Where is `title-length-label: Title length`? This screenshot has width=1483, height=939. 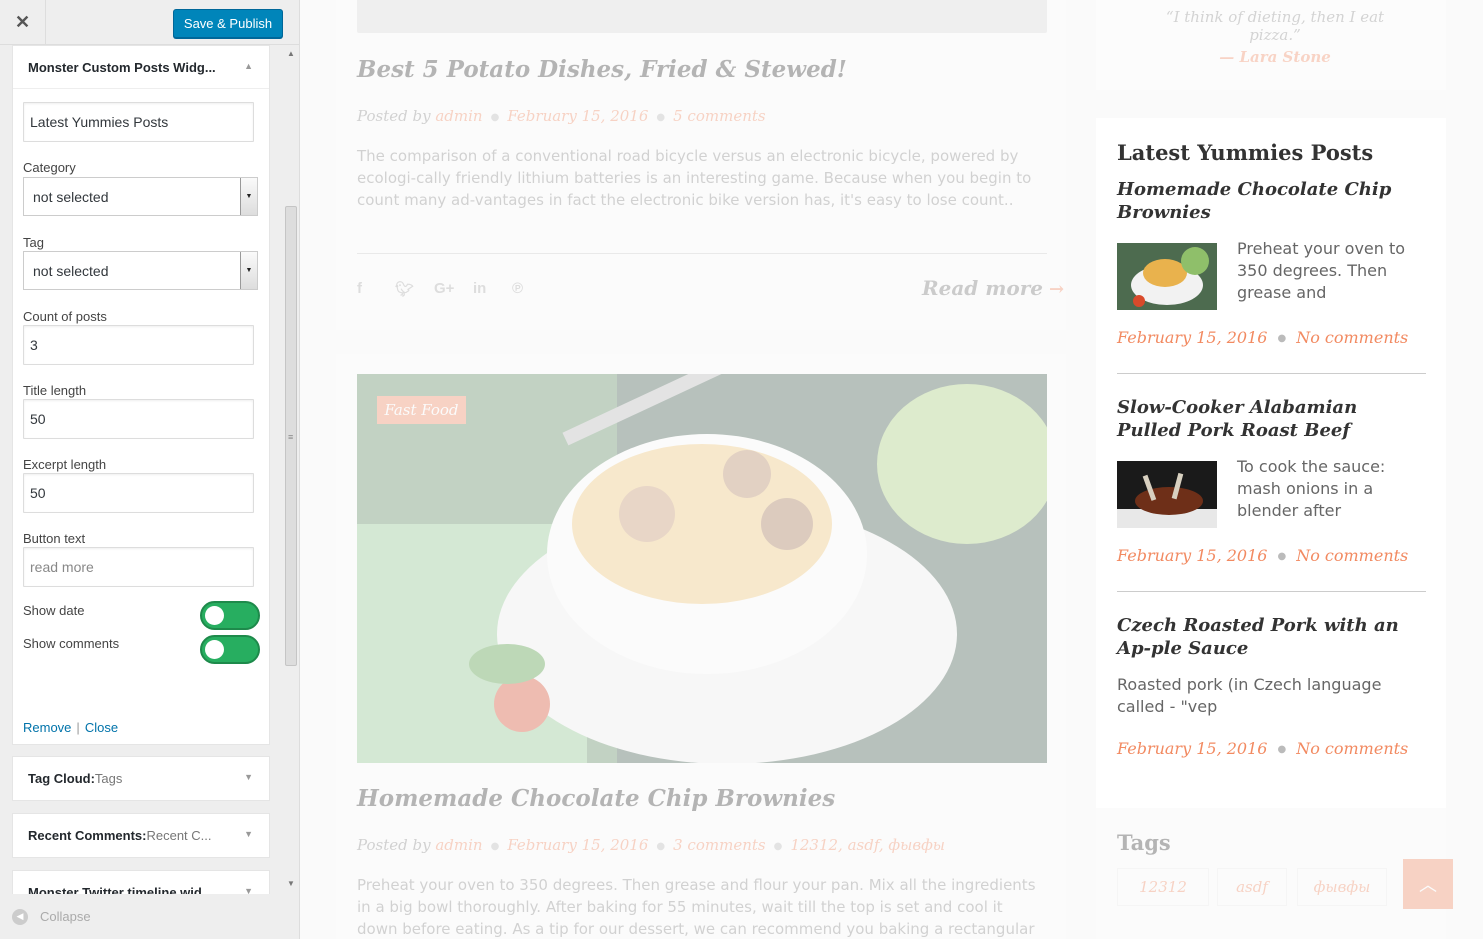 title-length-label: Title length is located at coordinates (55, 390).